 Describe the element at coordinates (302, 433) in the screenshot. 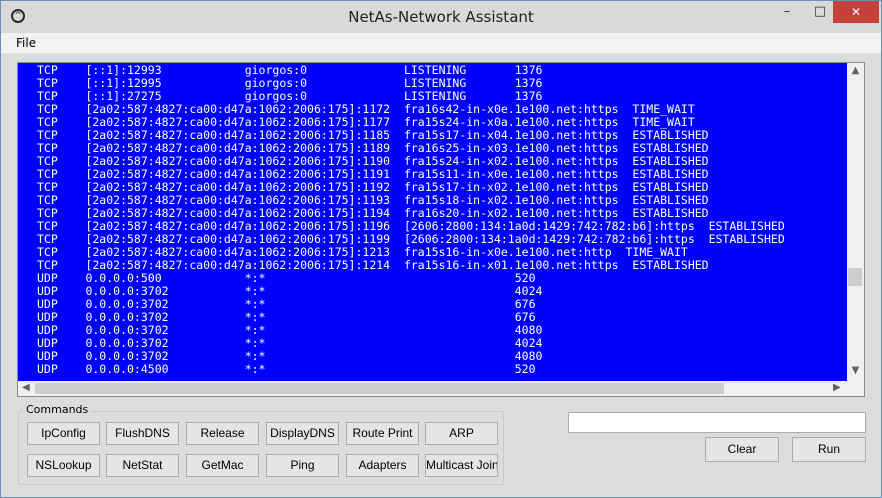

I see `displaydns-button: DisplayDNS` at that location.